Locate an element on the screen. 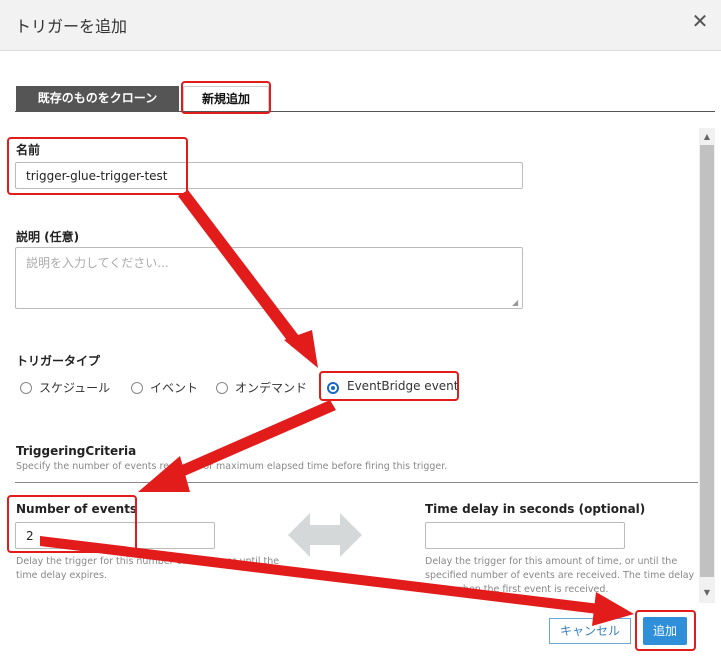  highlight-tab-new is located at coordinates (226, 97).